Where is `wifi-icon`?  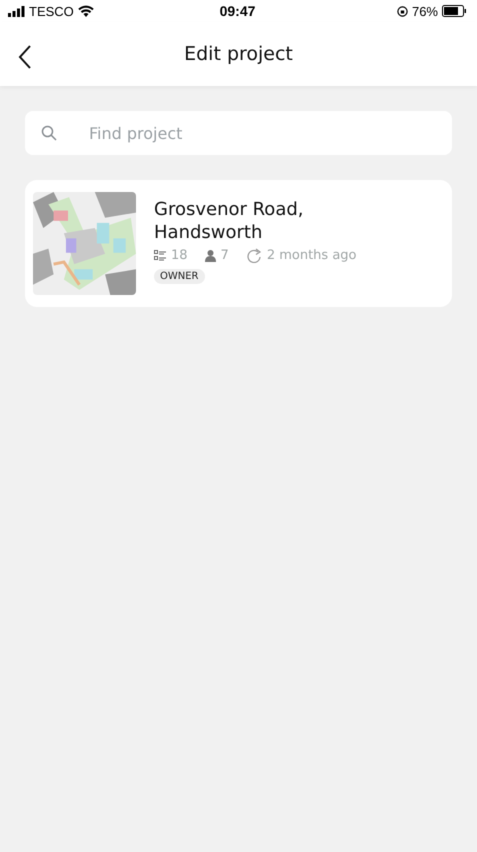 wifi-icon is located at coordinates (86, 11).